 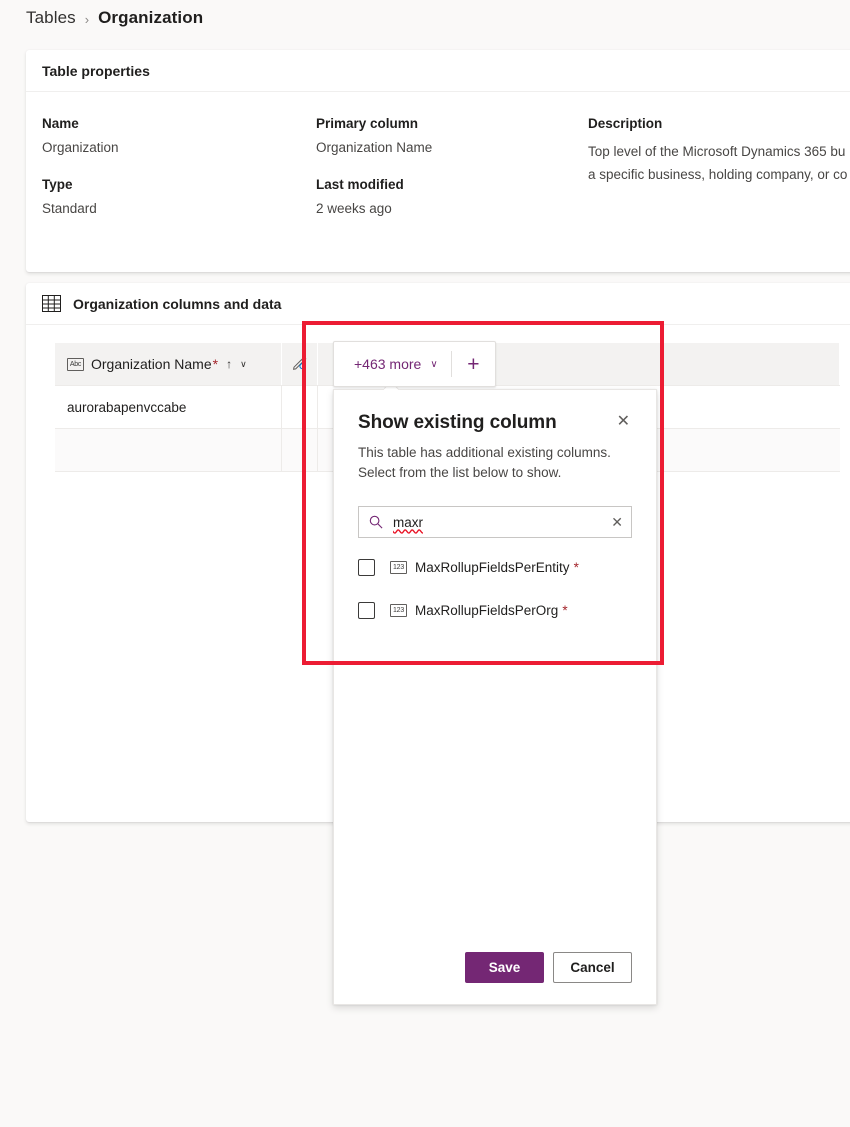 What do you see at coordinates (502, 522) in the screenshot?
I see `search-input-value: maxr` at bounding box center [502, 522].